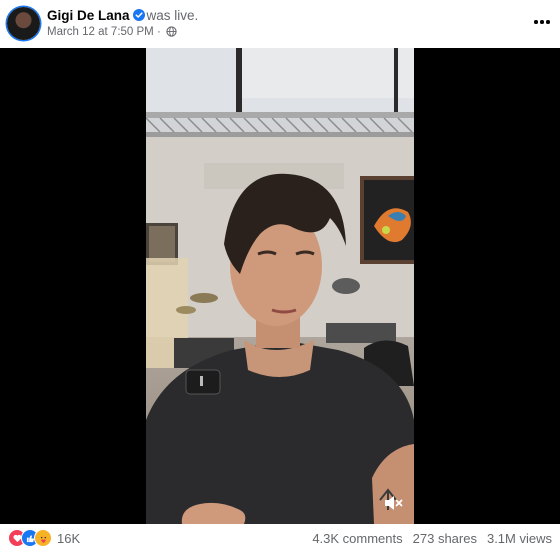 Image resolution: width=560 pixels, height=552 pixels. I want to click on engagement-stats: 4.3K comments 273 shares 3.1M views, so click(432, 538).